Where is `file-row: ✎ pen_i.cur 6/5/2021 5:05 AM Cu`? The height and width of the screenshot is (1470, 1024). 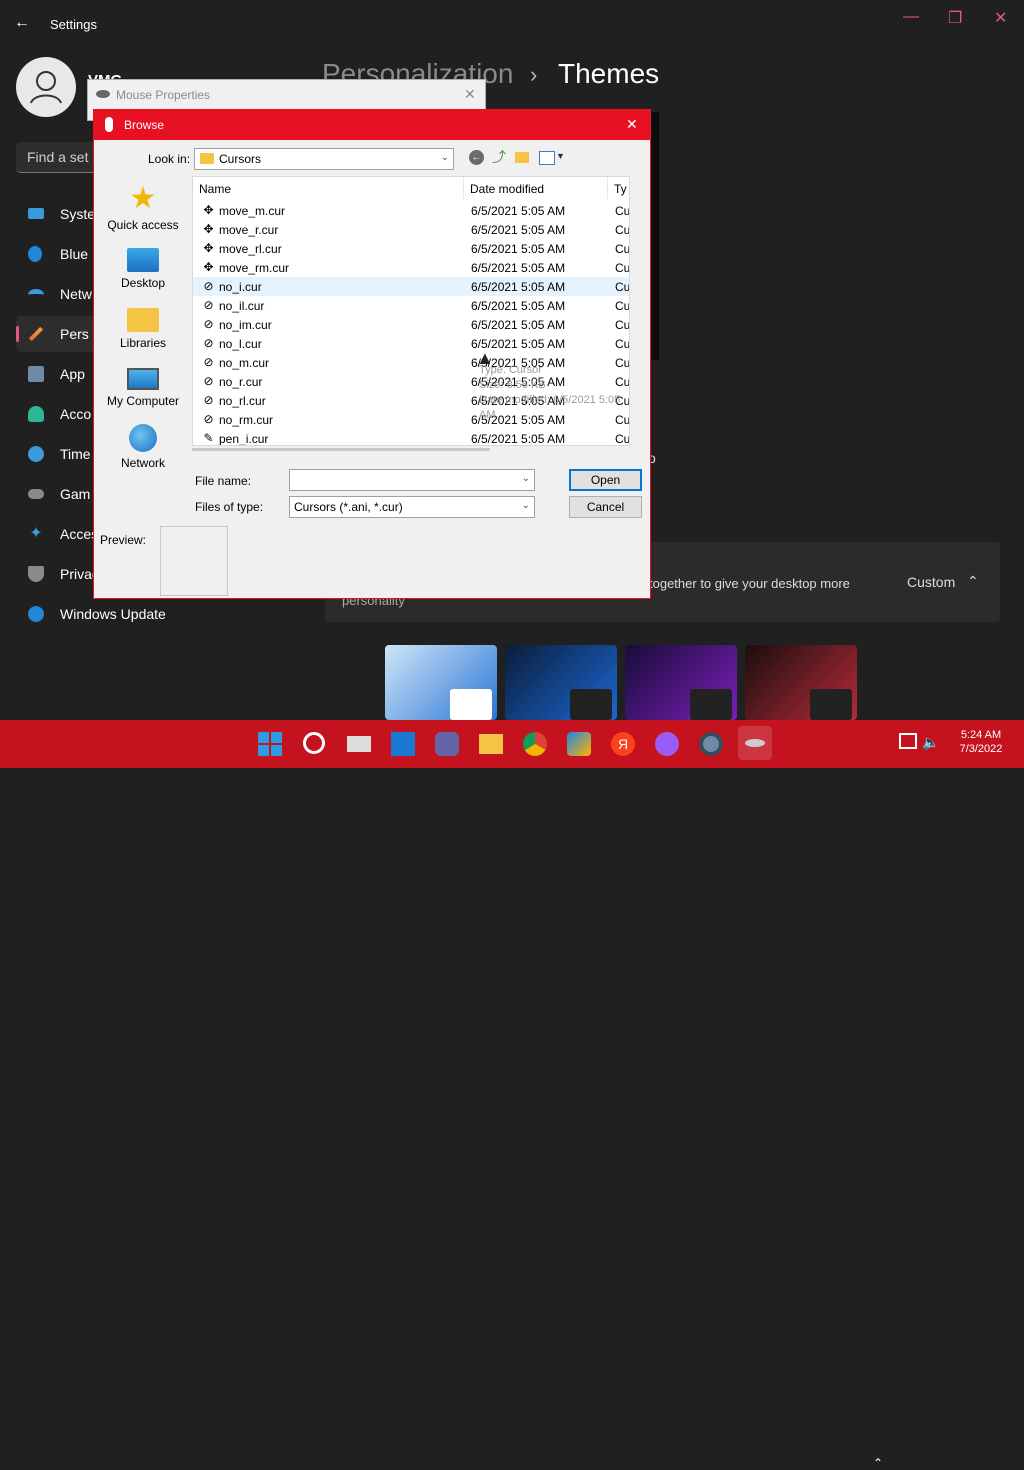
file-row: ✎ pen_i.cur 6/5/2021 5:05 AM Cu is located at coordinates (411, 437).